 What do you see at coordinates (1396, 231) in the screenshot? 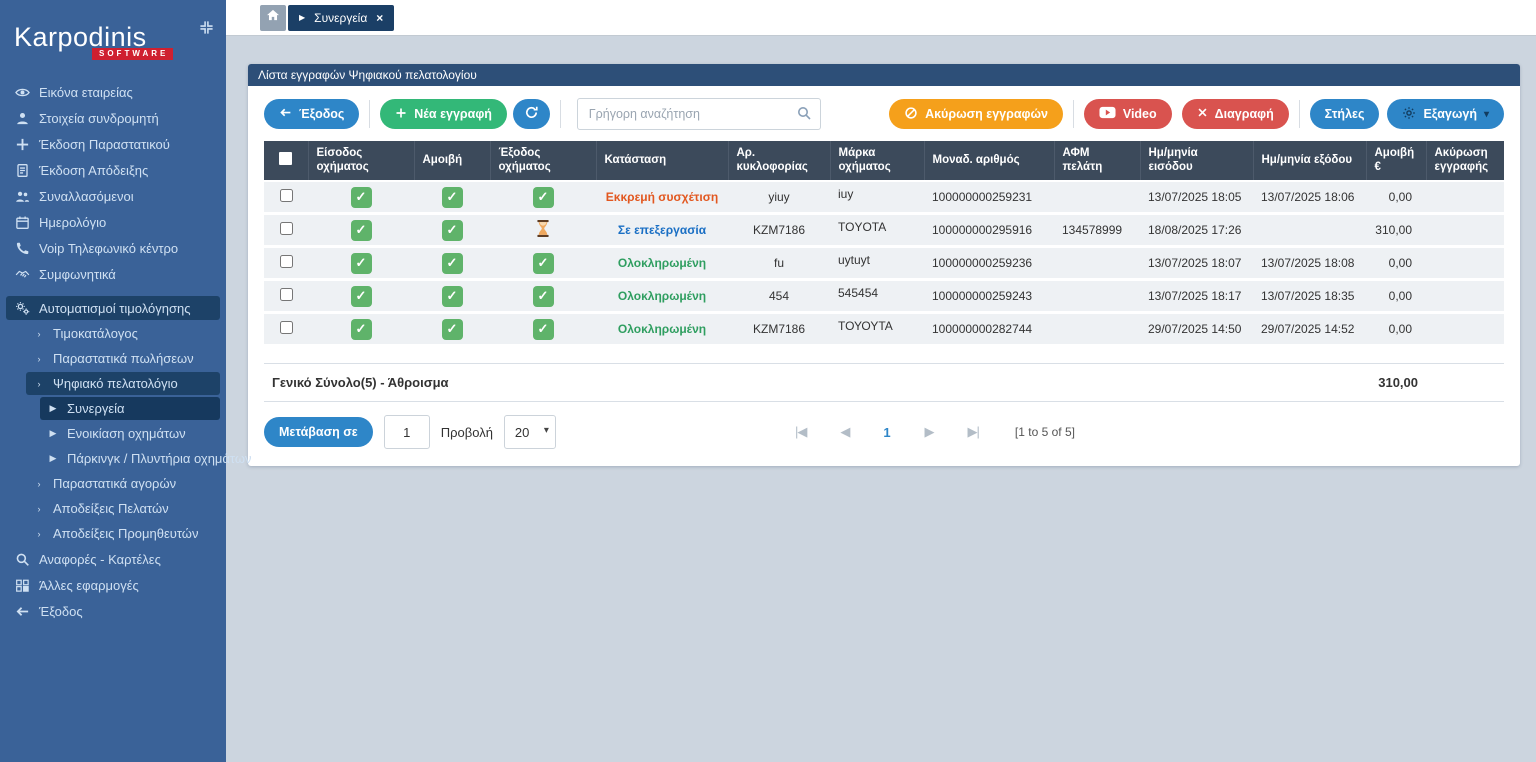
I see `fee-cell: 310,00` at bounding box center [1396, 231].